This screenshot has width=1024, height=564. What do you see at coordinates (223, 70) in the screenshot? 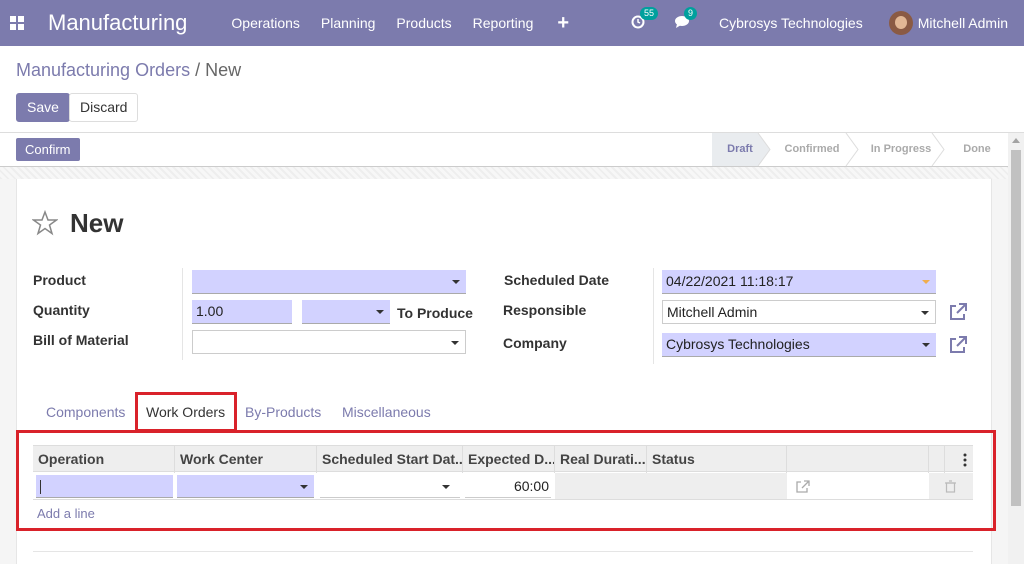
I see `breadcrumb-current: New` at bounding box center [223, 70].